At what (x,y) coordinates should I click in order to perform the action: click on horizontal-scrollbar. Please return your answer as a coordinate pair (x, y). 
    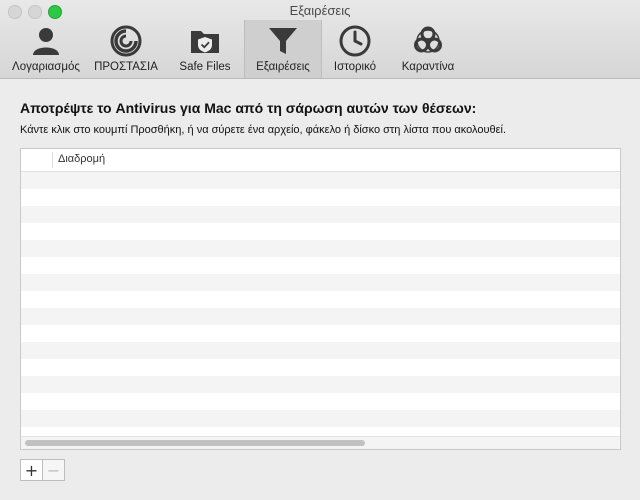
    Looking at the image, I should click on (320, 442).